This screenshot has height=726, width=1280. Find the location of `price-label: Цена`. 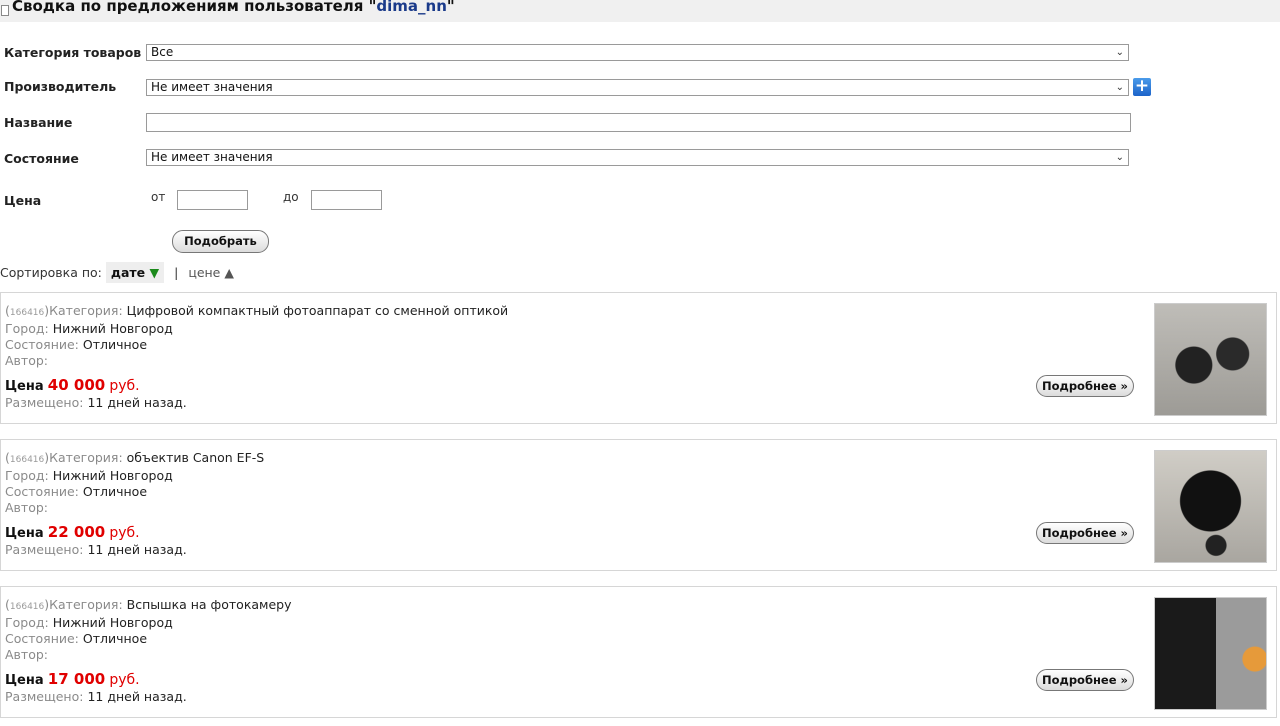

price-label: Цена is located at coordinates (23, 200).